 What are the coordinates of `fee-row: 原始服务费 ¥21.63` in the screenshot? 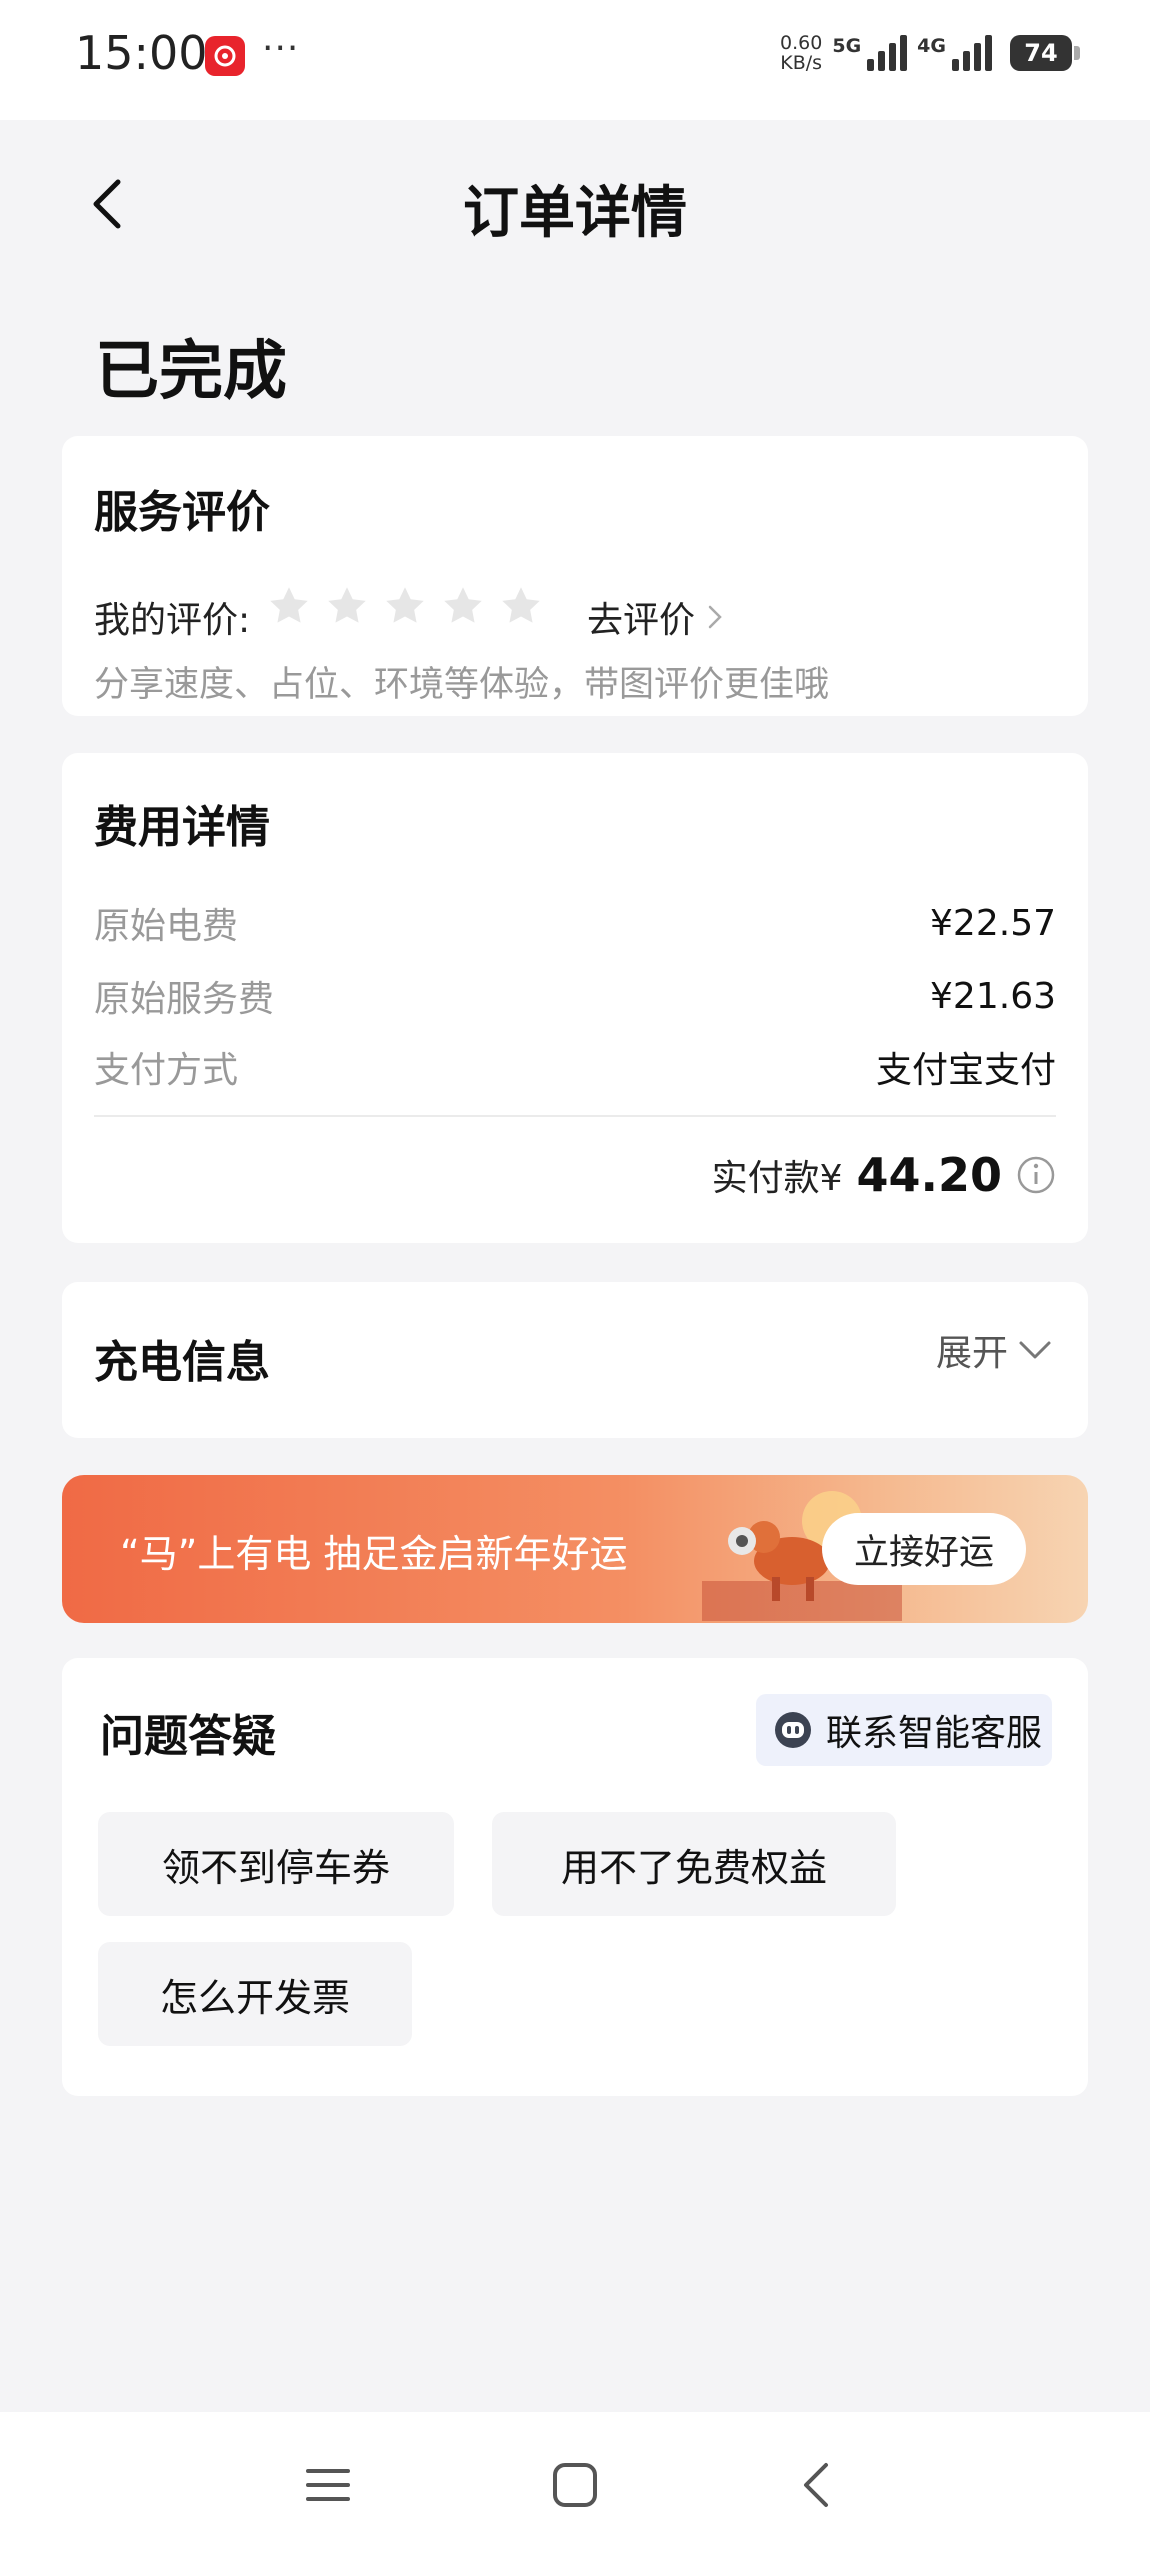 It's located at (575, 996).